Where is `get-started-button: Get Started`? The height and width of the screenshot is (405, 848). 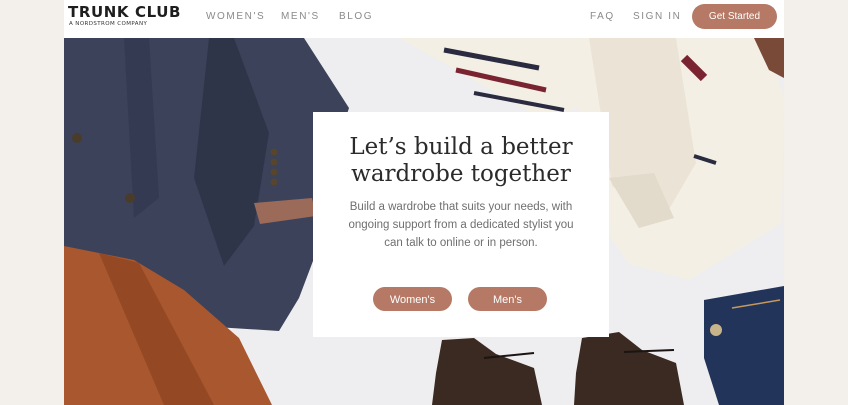
get-started-button: Get Started is located at coordinates (734, 16).